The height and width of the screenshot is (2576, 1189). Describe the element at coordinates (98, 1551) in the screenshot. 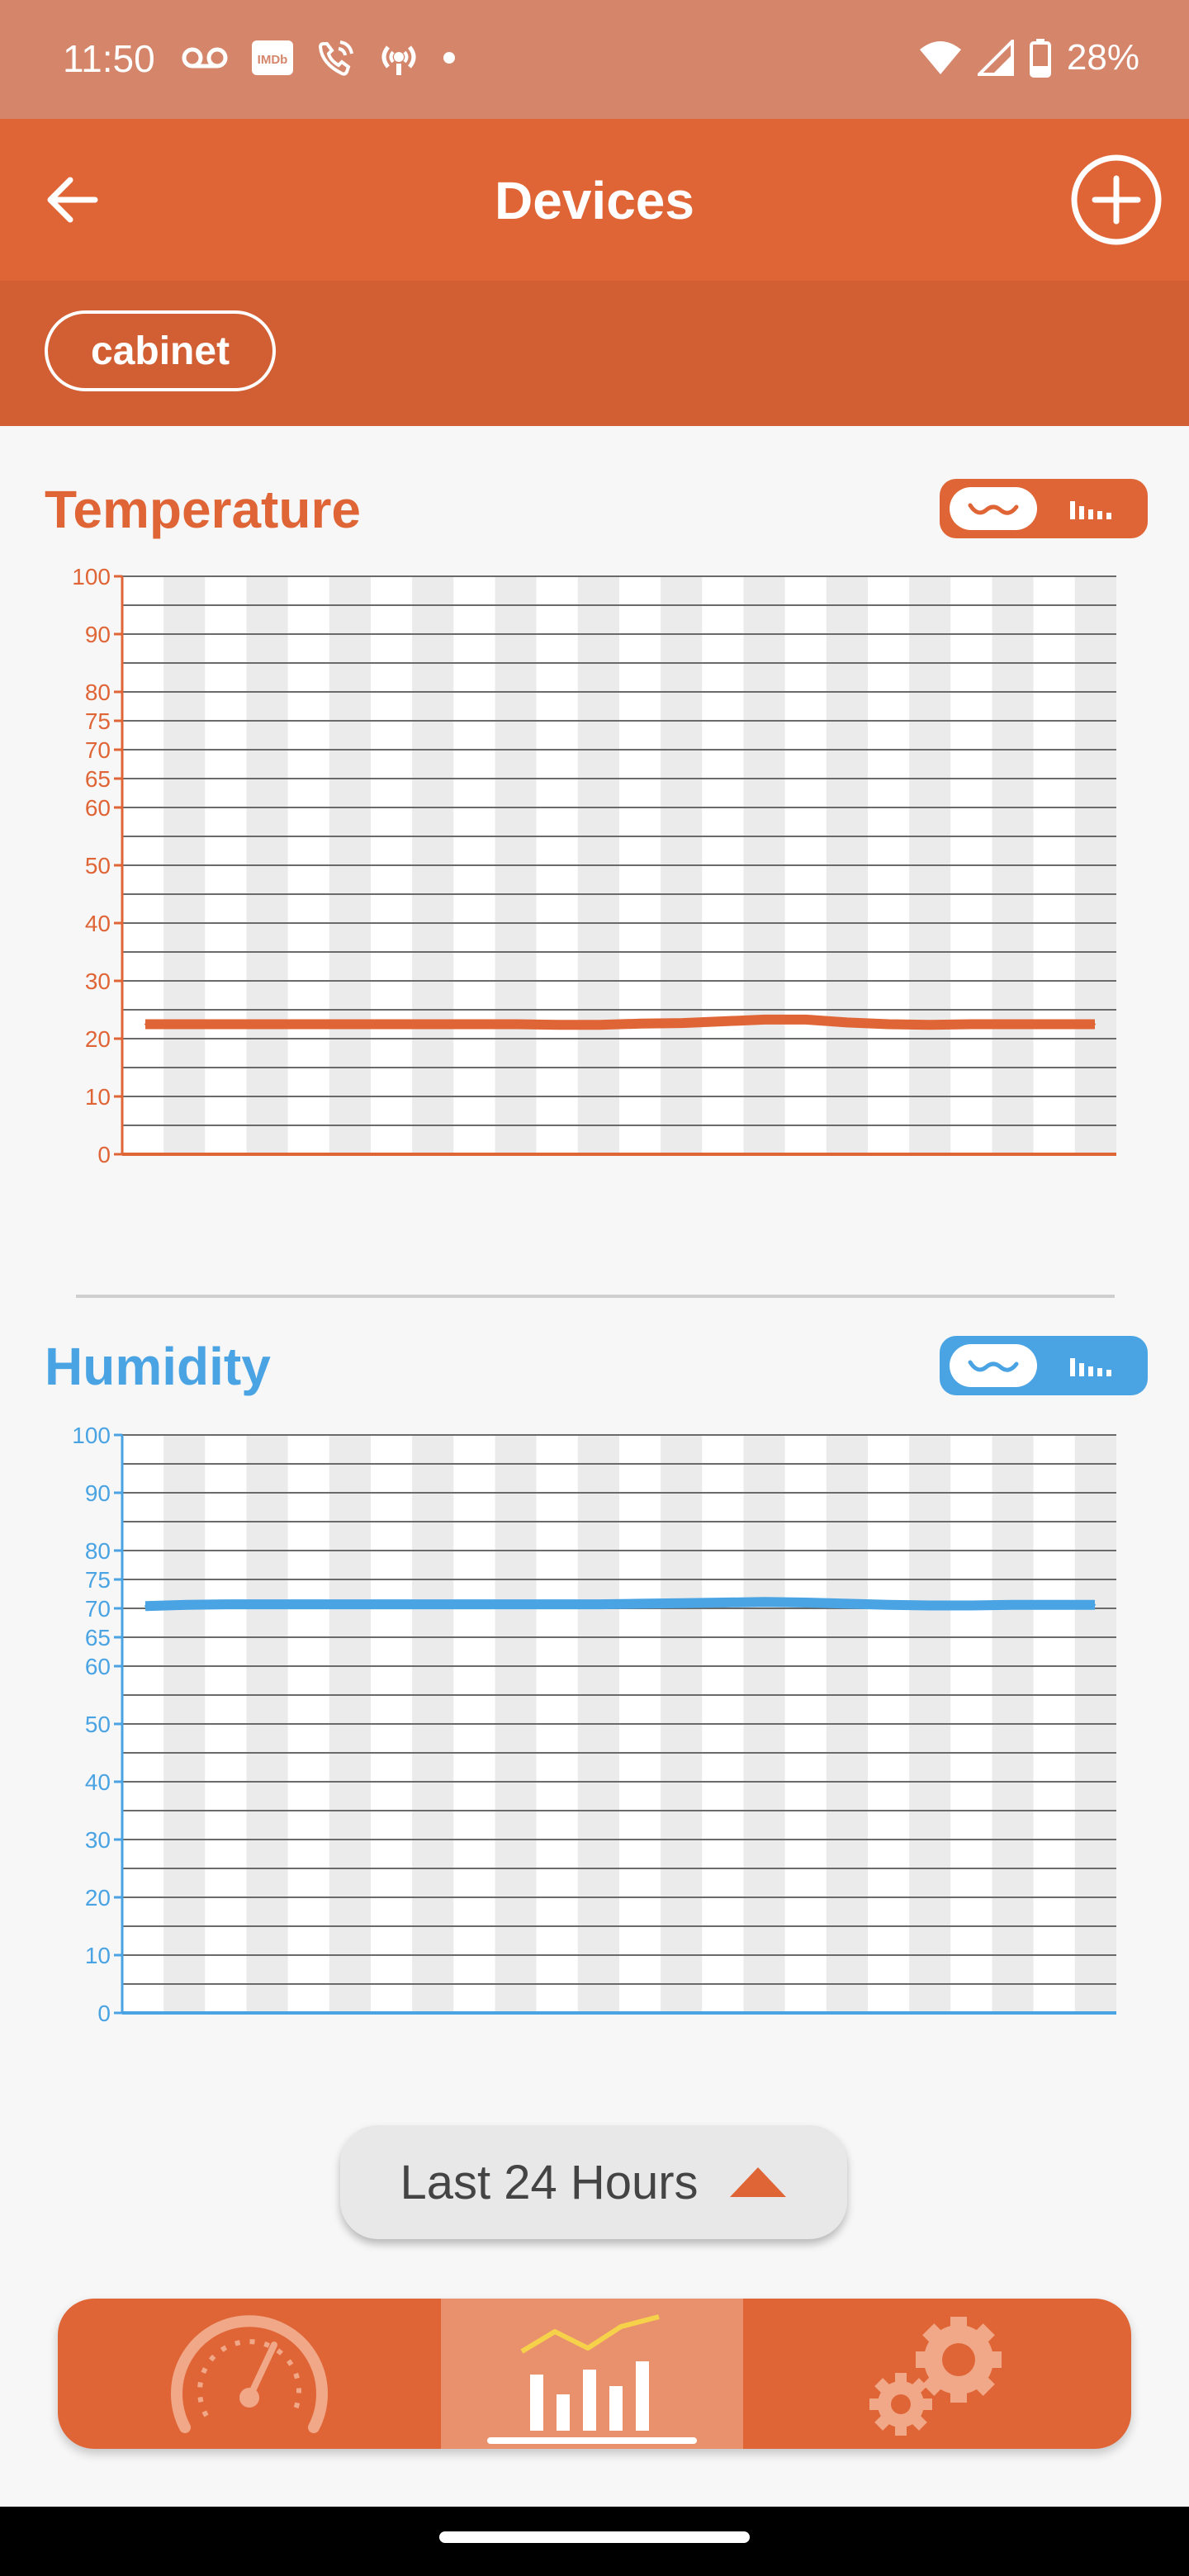

I see `humidity-y-tick-label: 80` at that location.